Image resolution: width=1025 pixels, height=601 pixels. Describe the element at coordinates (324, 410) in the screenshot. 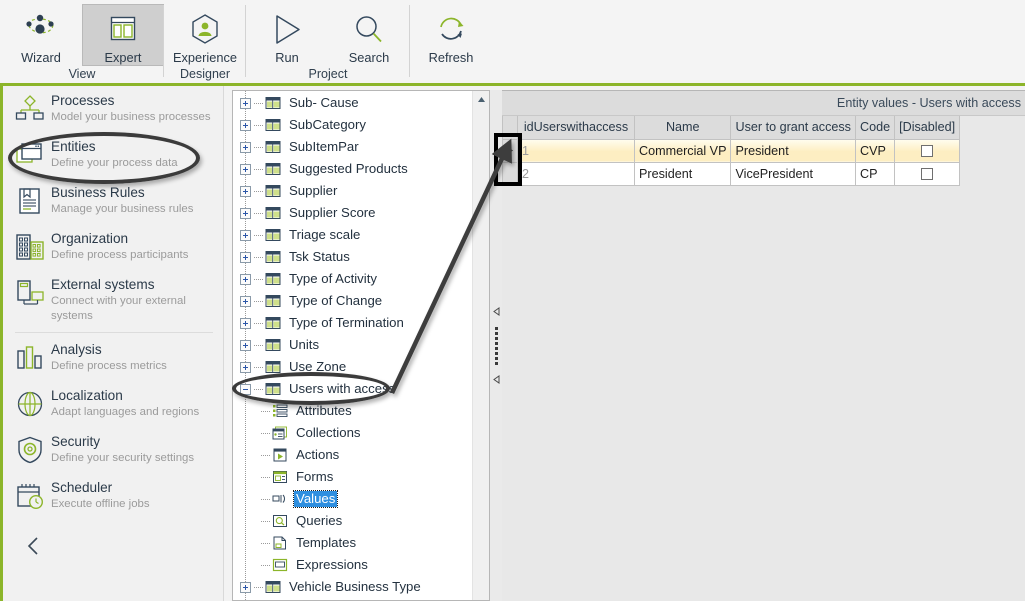

I see `tree-node-label: Attributes` at that location.